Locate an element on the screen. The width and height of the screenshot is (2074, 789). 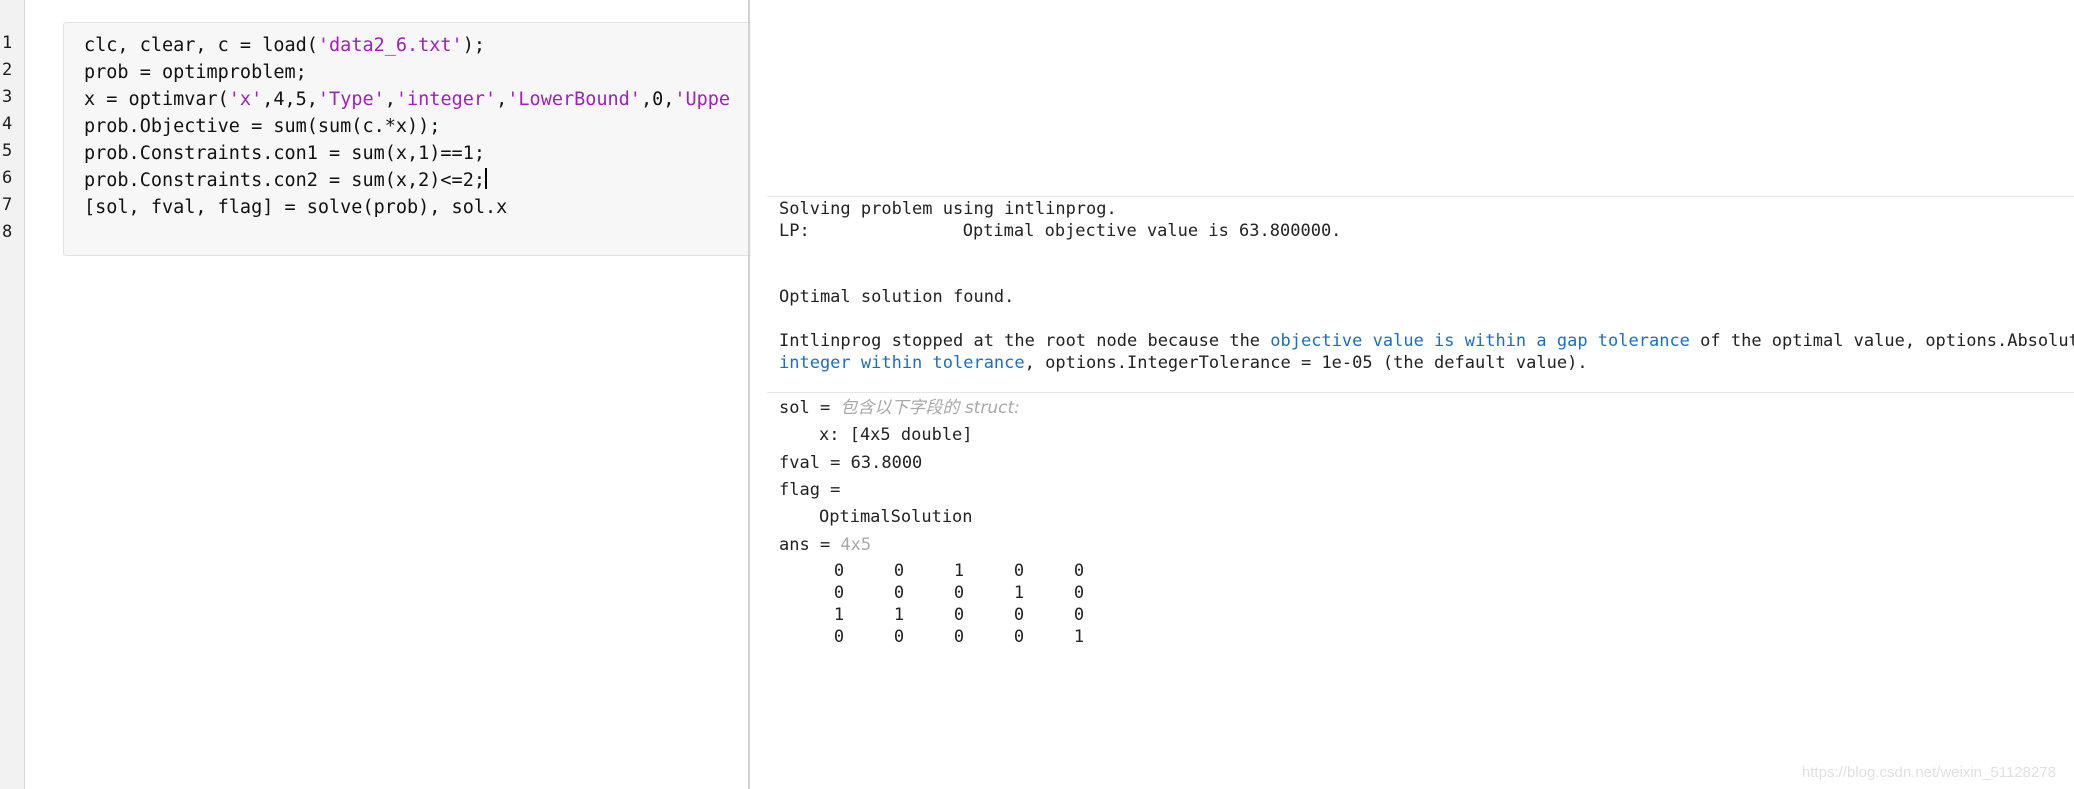
string-literal: 'data2_6.txt' is located at coordinates (390, 45).